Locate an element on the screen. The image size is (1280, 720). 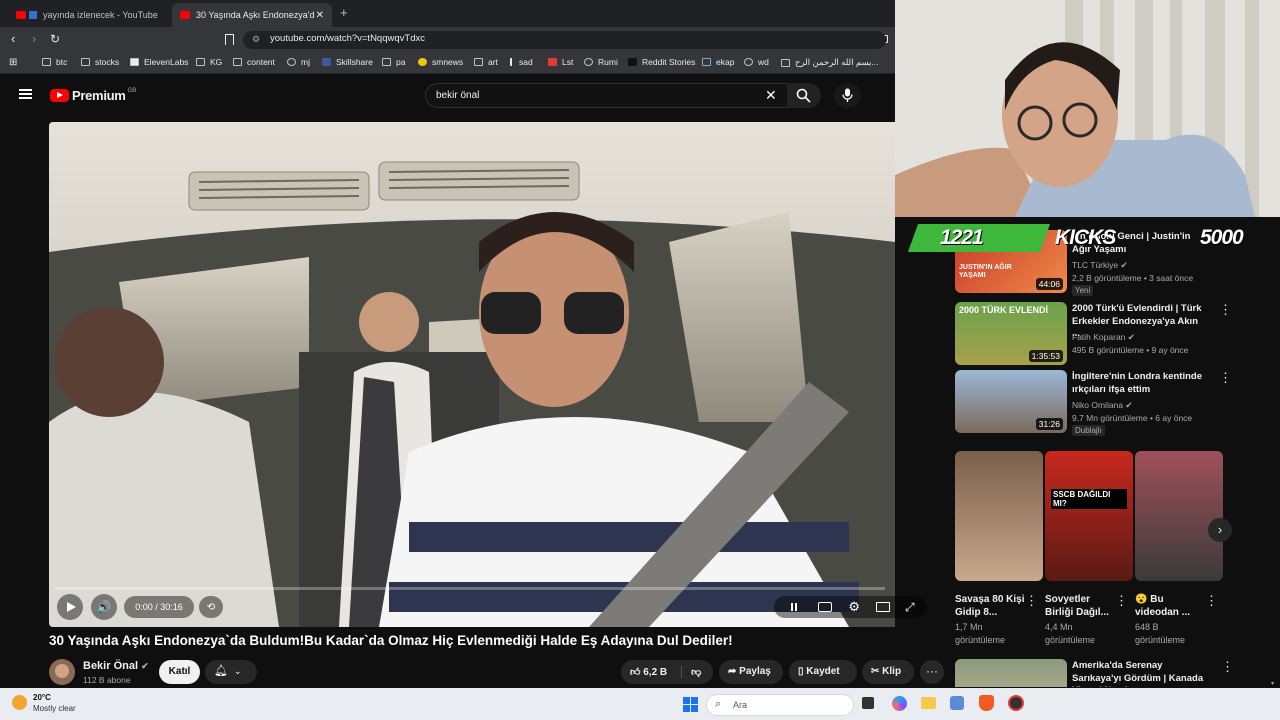
search-input: bekir önal ✕ is located at coordinates (606, 95).